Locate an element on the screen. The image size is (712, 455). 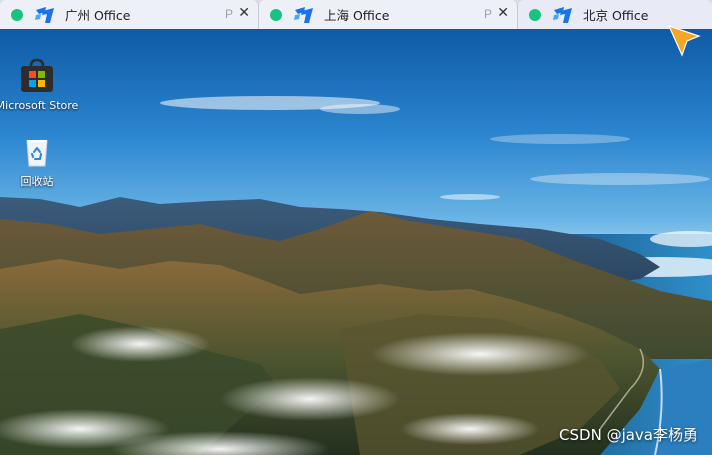
desktop-icon-recycle-bin: 回收站 is located at coordinates (41, 162).